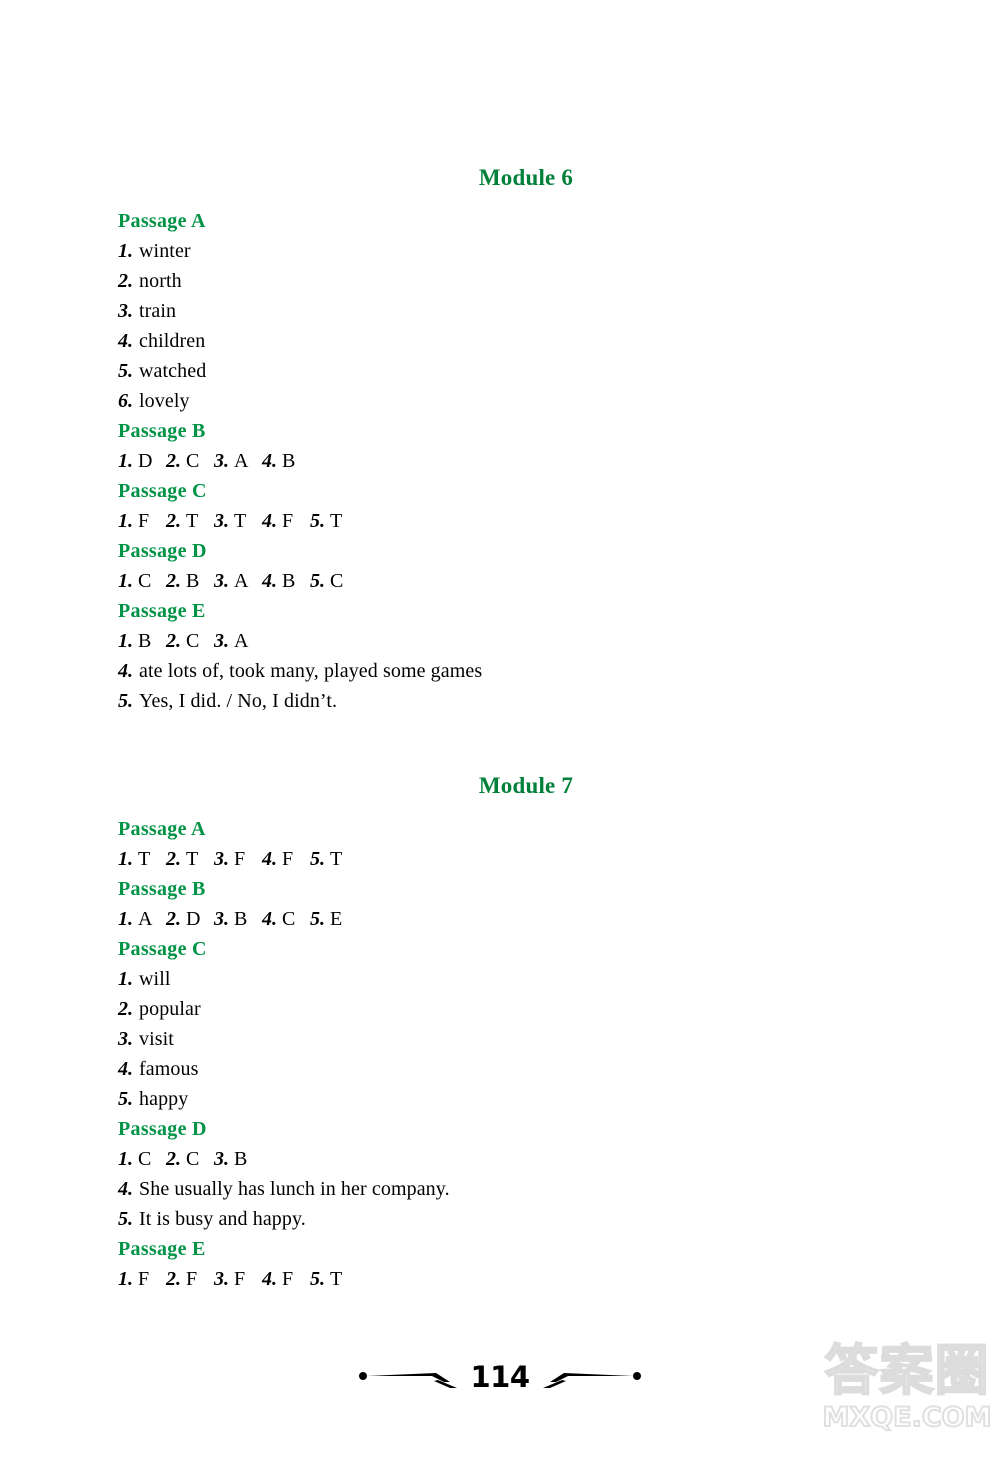 The image size is (1000, 1472). Describe the element at coordinates (241, 461) in the screenshot. I see `answer-value: A` at that location.